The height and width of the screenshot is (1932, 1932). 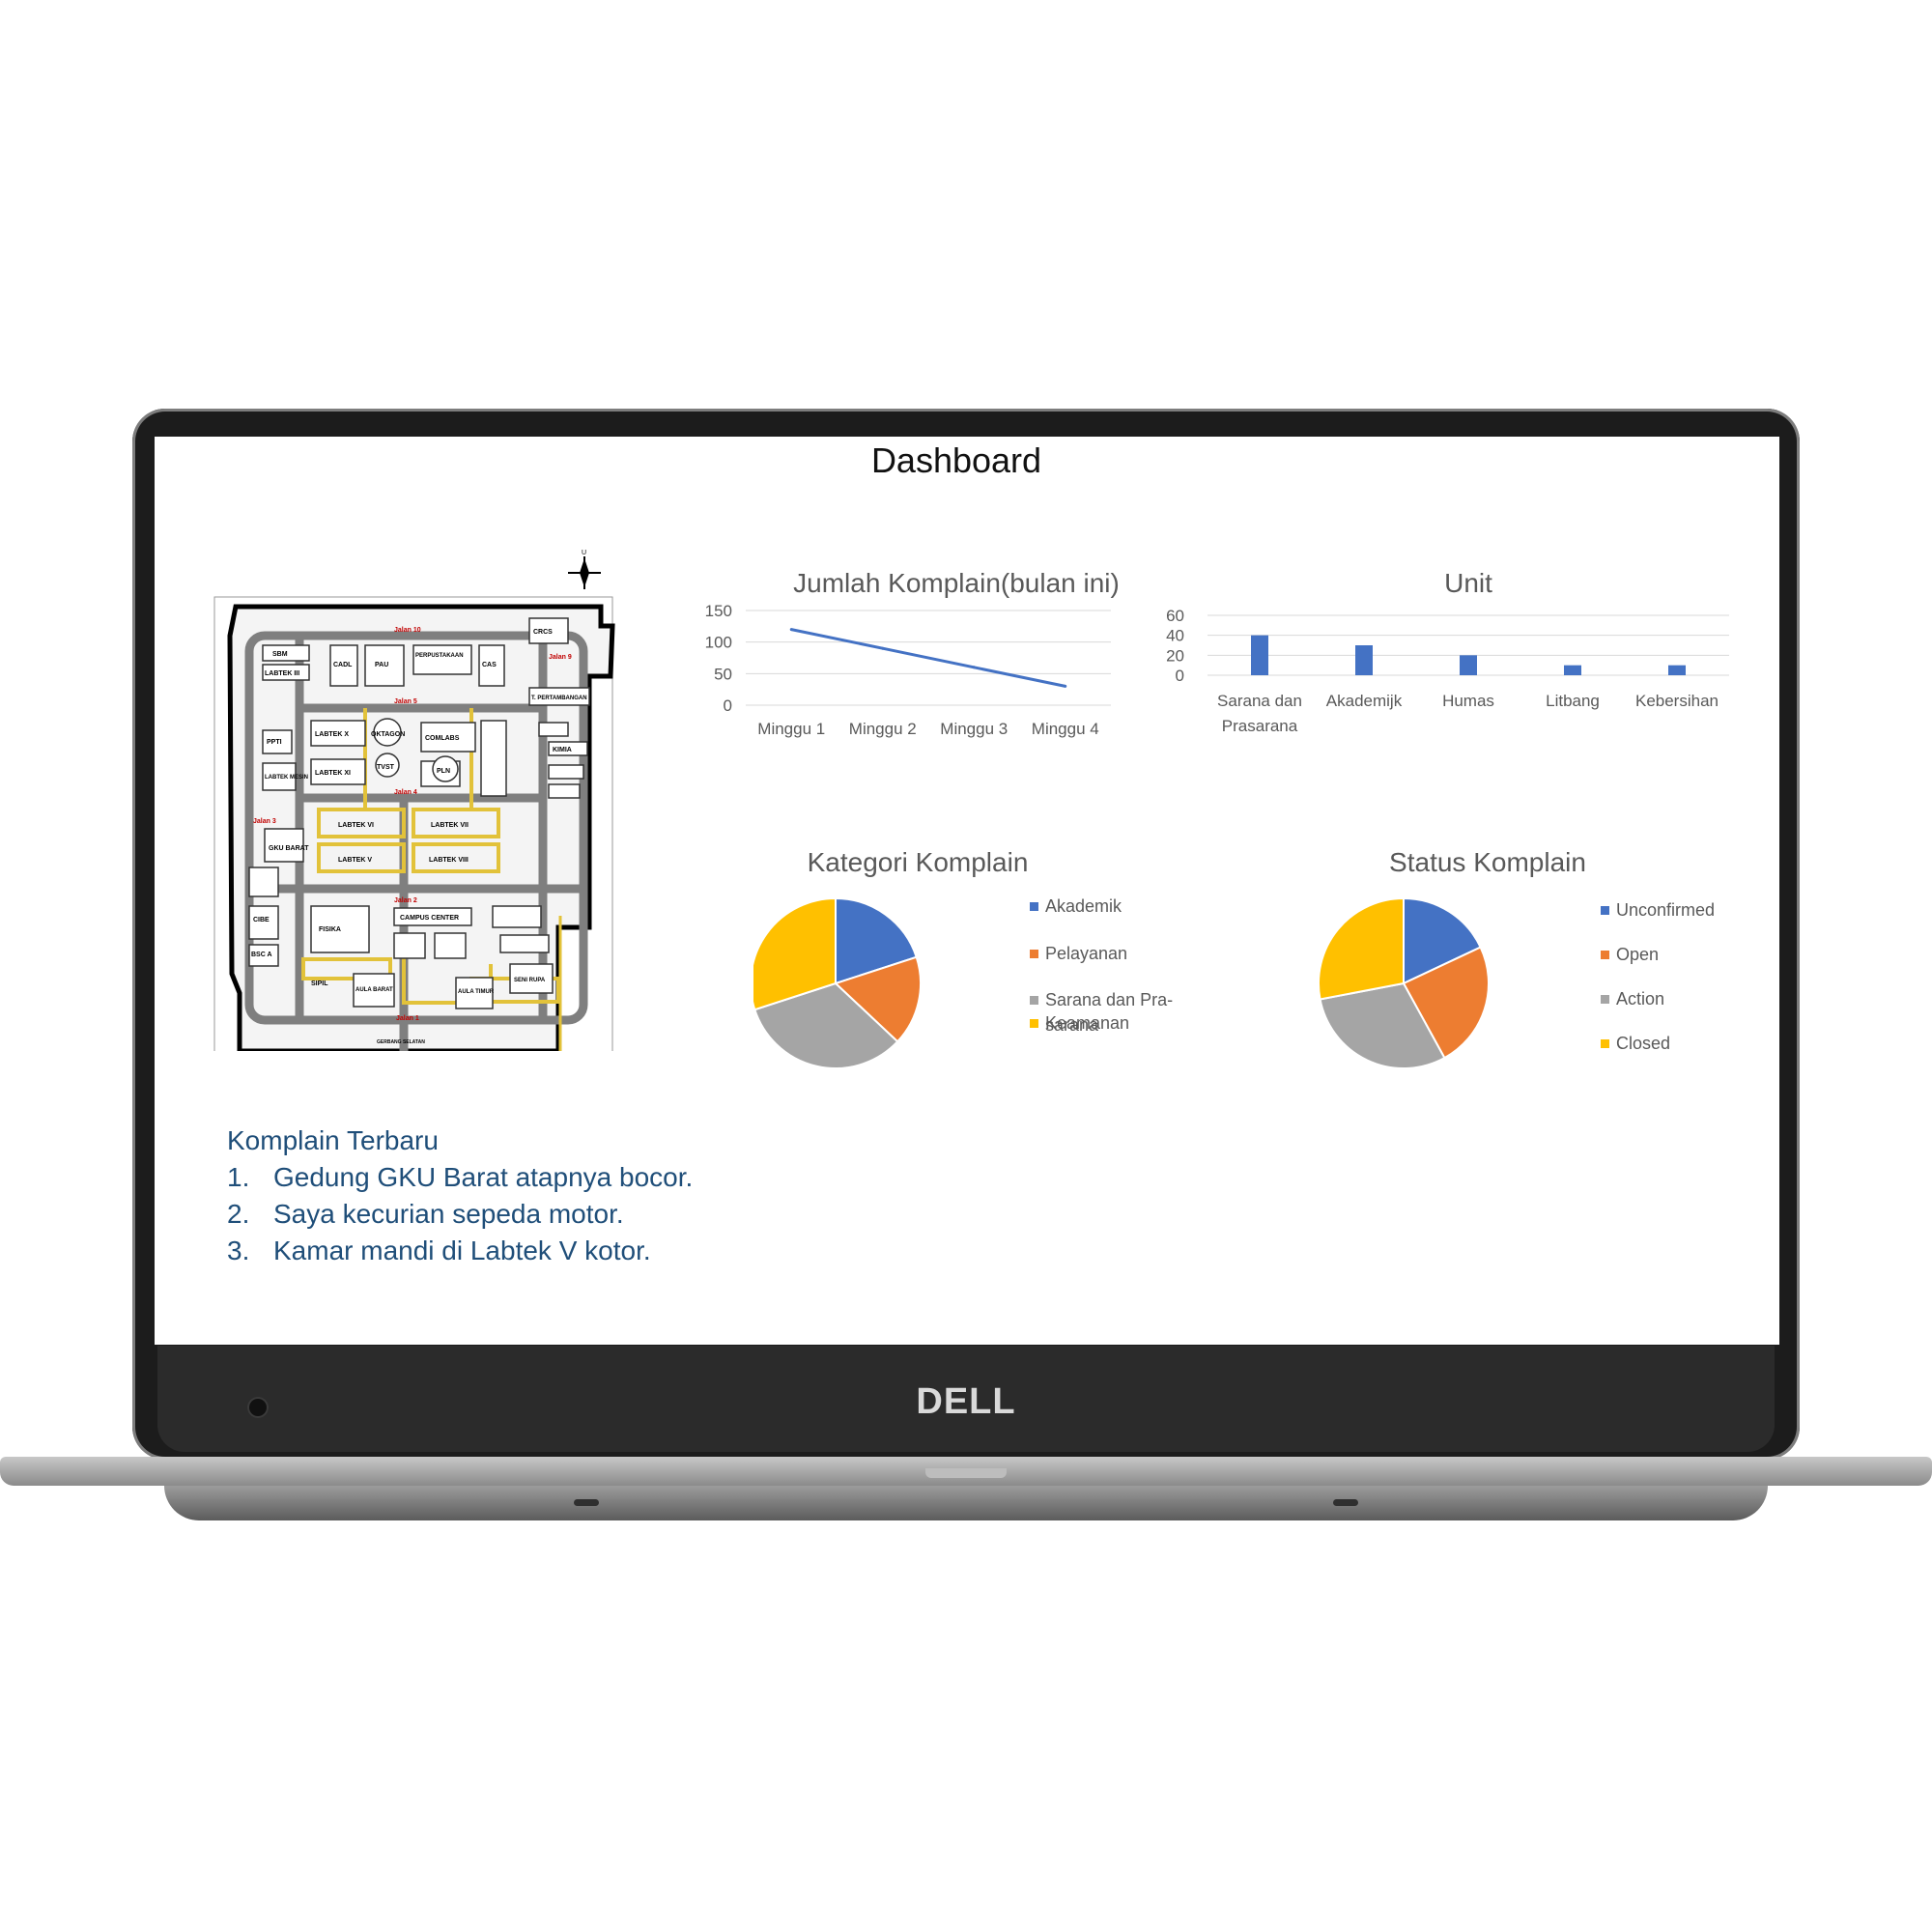 I want to click on map-label: Jalan 2, so click(x=405, y=900).